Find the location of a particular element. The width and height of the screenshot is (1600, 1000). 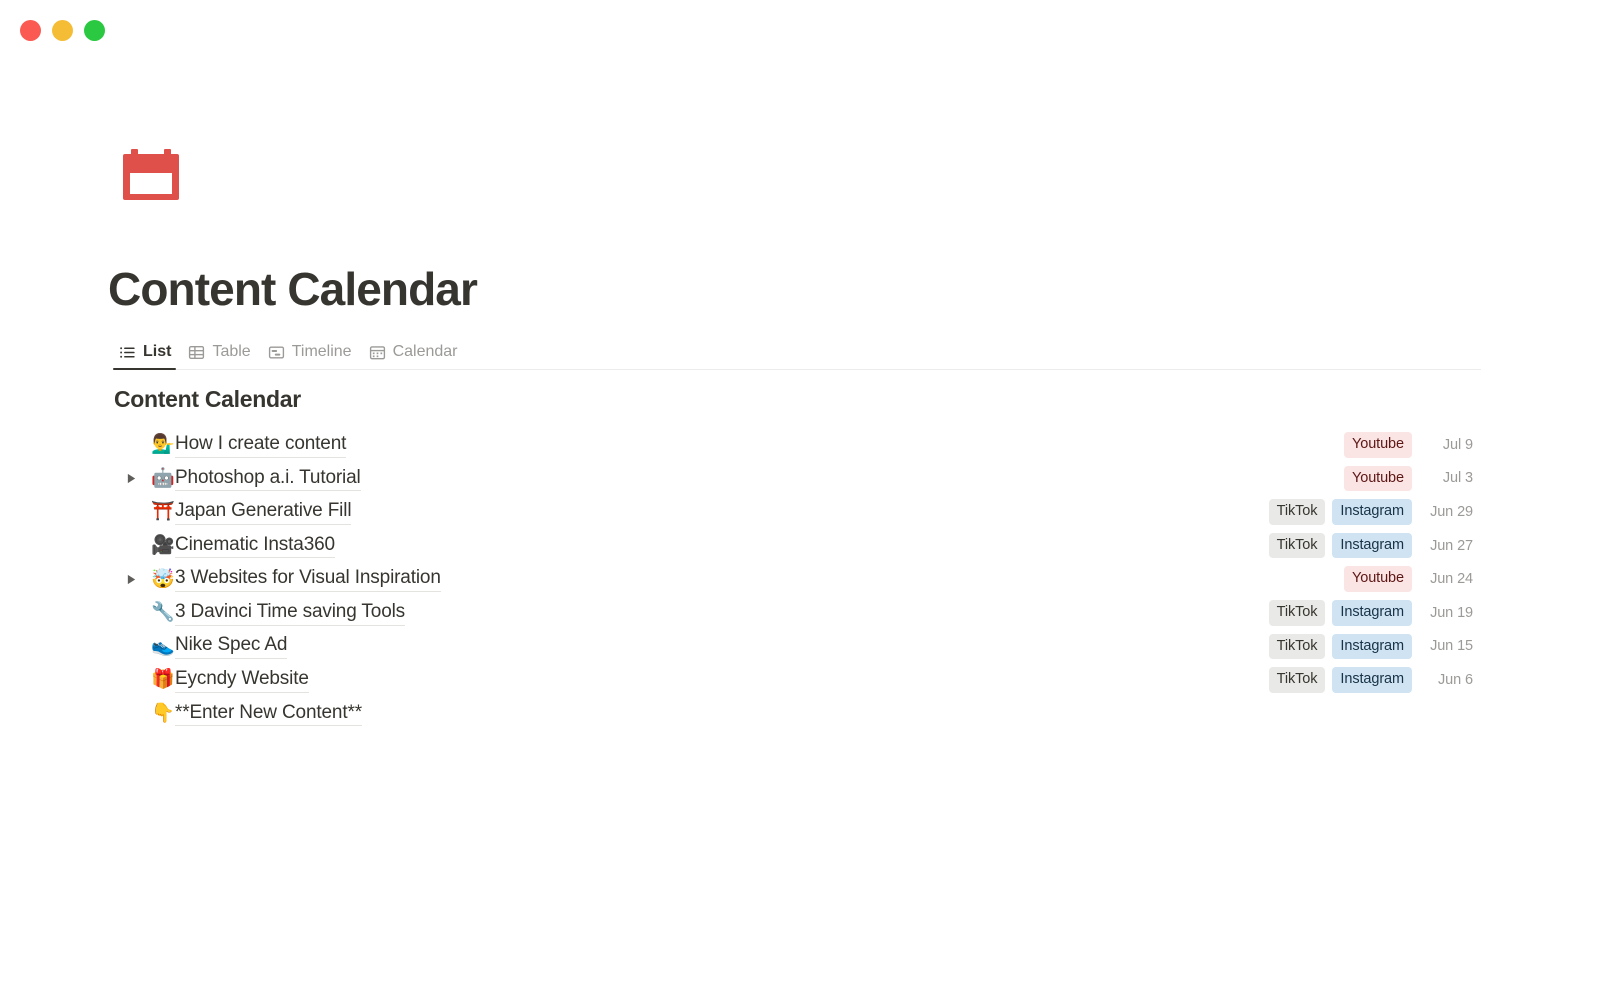

list-item-date: Jun 27 is located at coordinates (1446, 546).